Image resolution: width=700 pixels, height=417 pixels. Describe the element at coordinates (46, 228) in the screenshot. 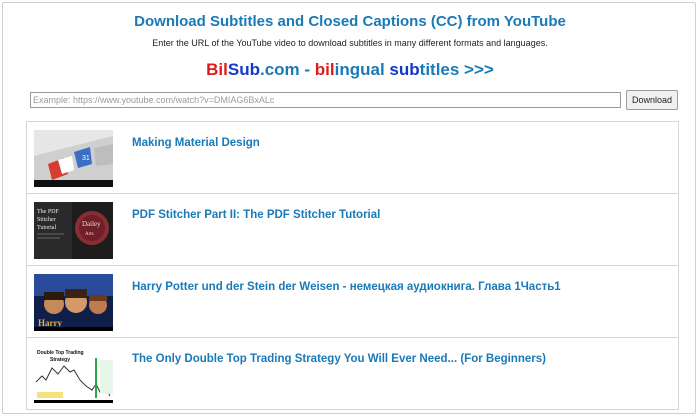

I see `svg-text: Tutorial` at that location.